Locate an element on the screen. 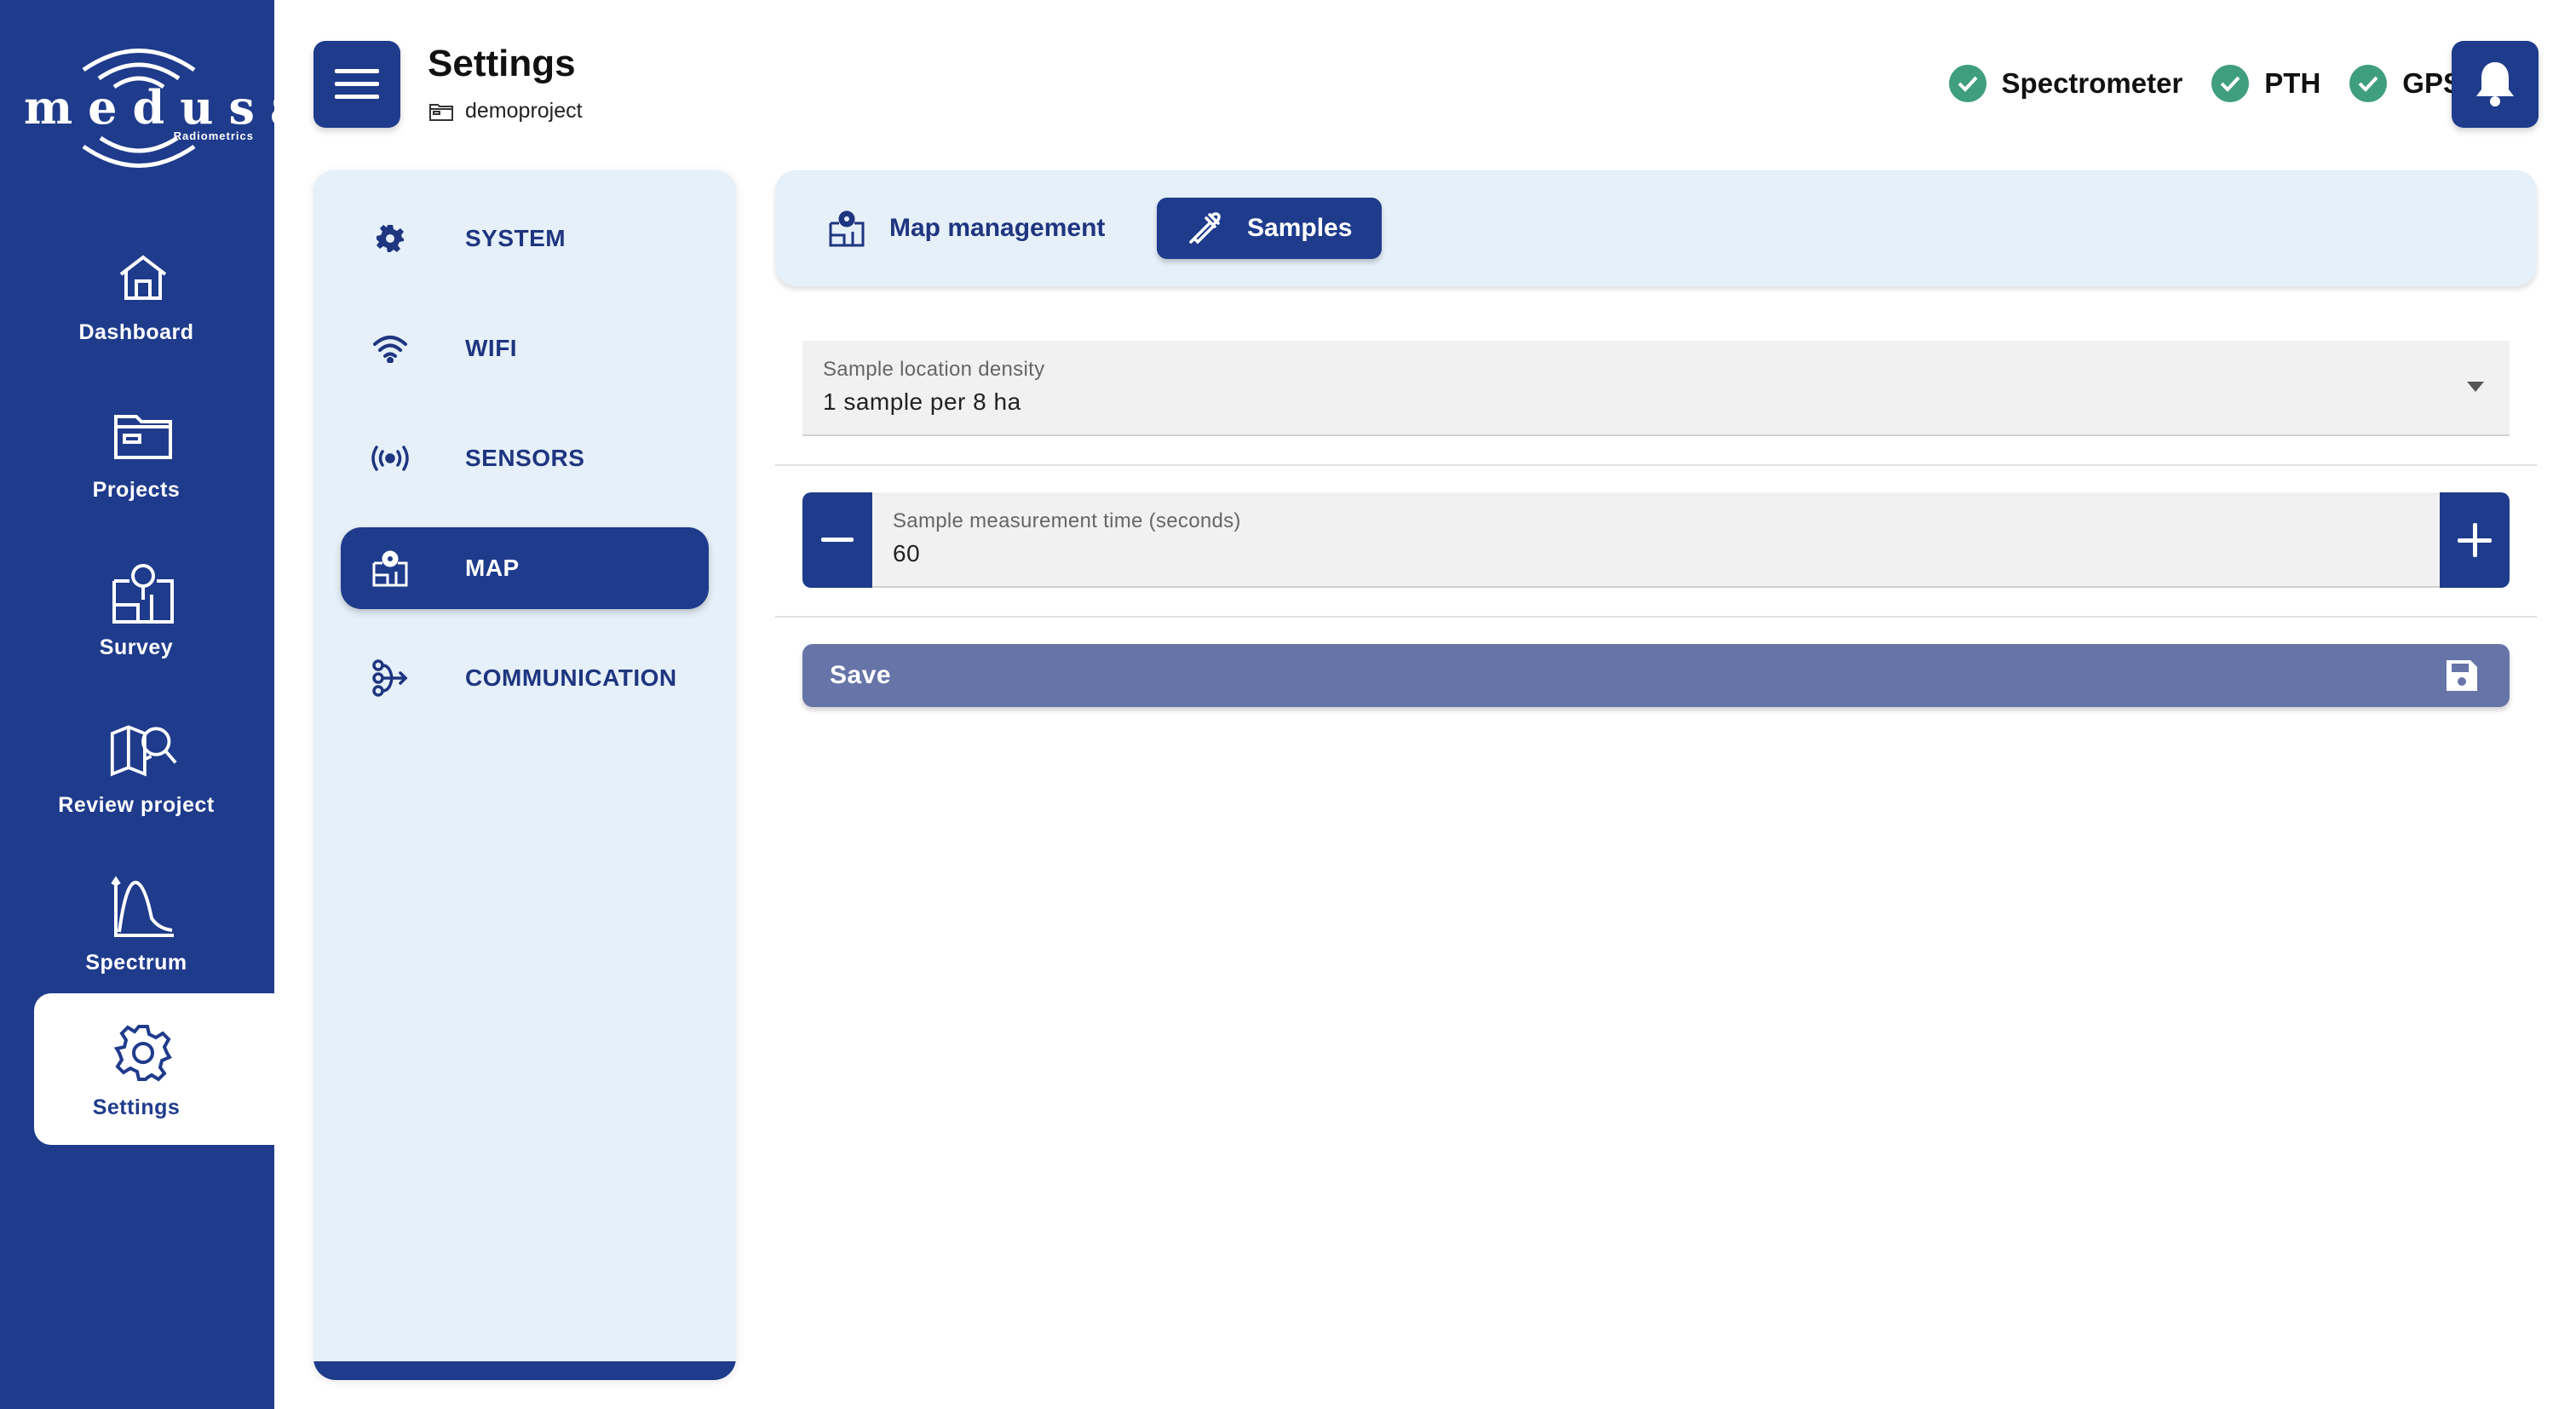  nav-label: Dashboard is located at coordinates (136, 332).